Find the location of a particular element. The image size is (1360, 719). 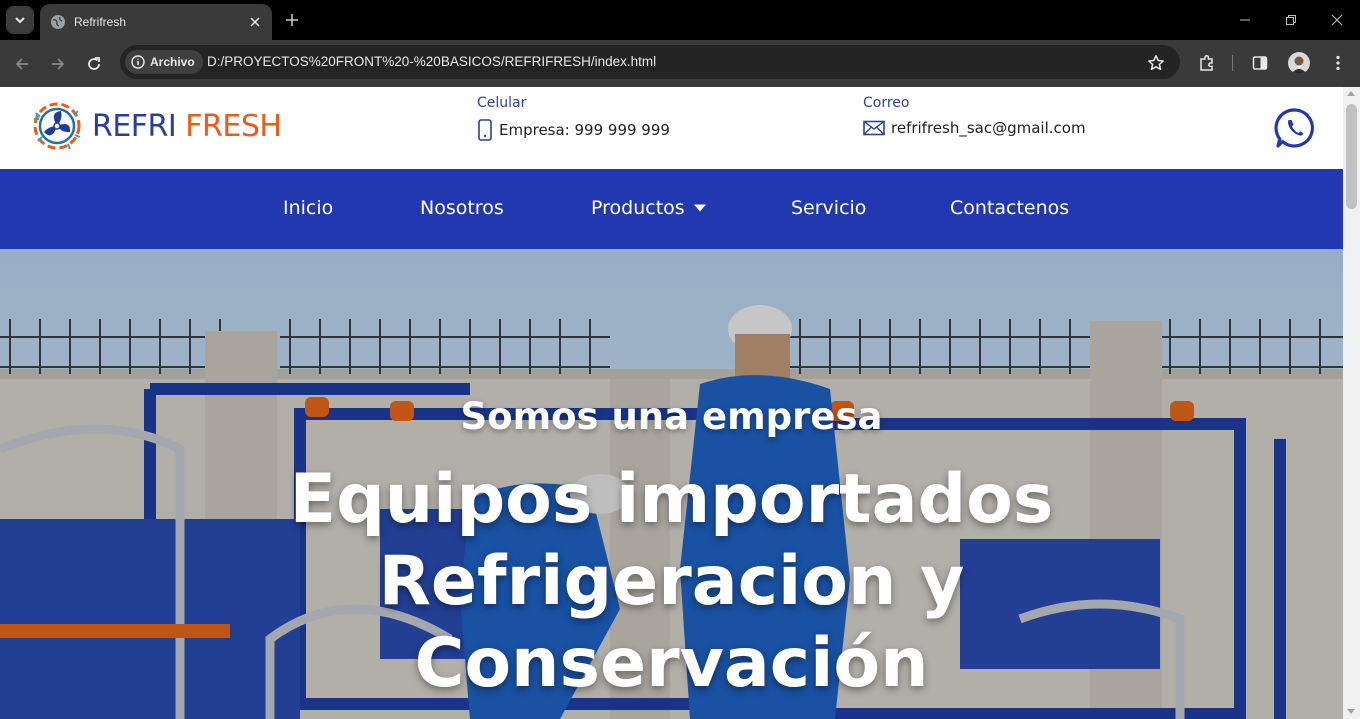

minimize-button is located at coordinates (1245, 20).